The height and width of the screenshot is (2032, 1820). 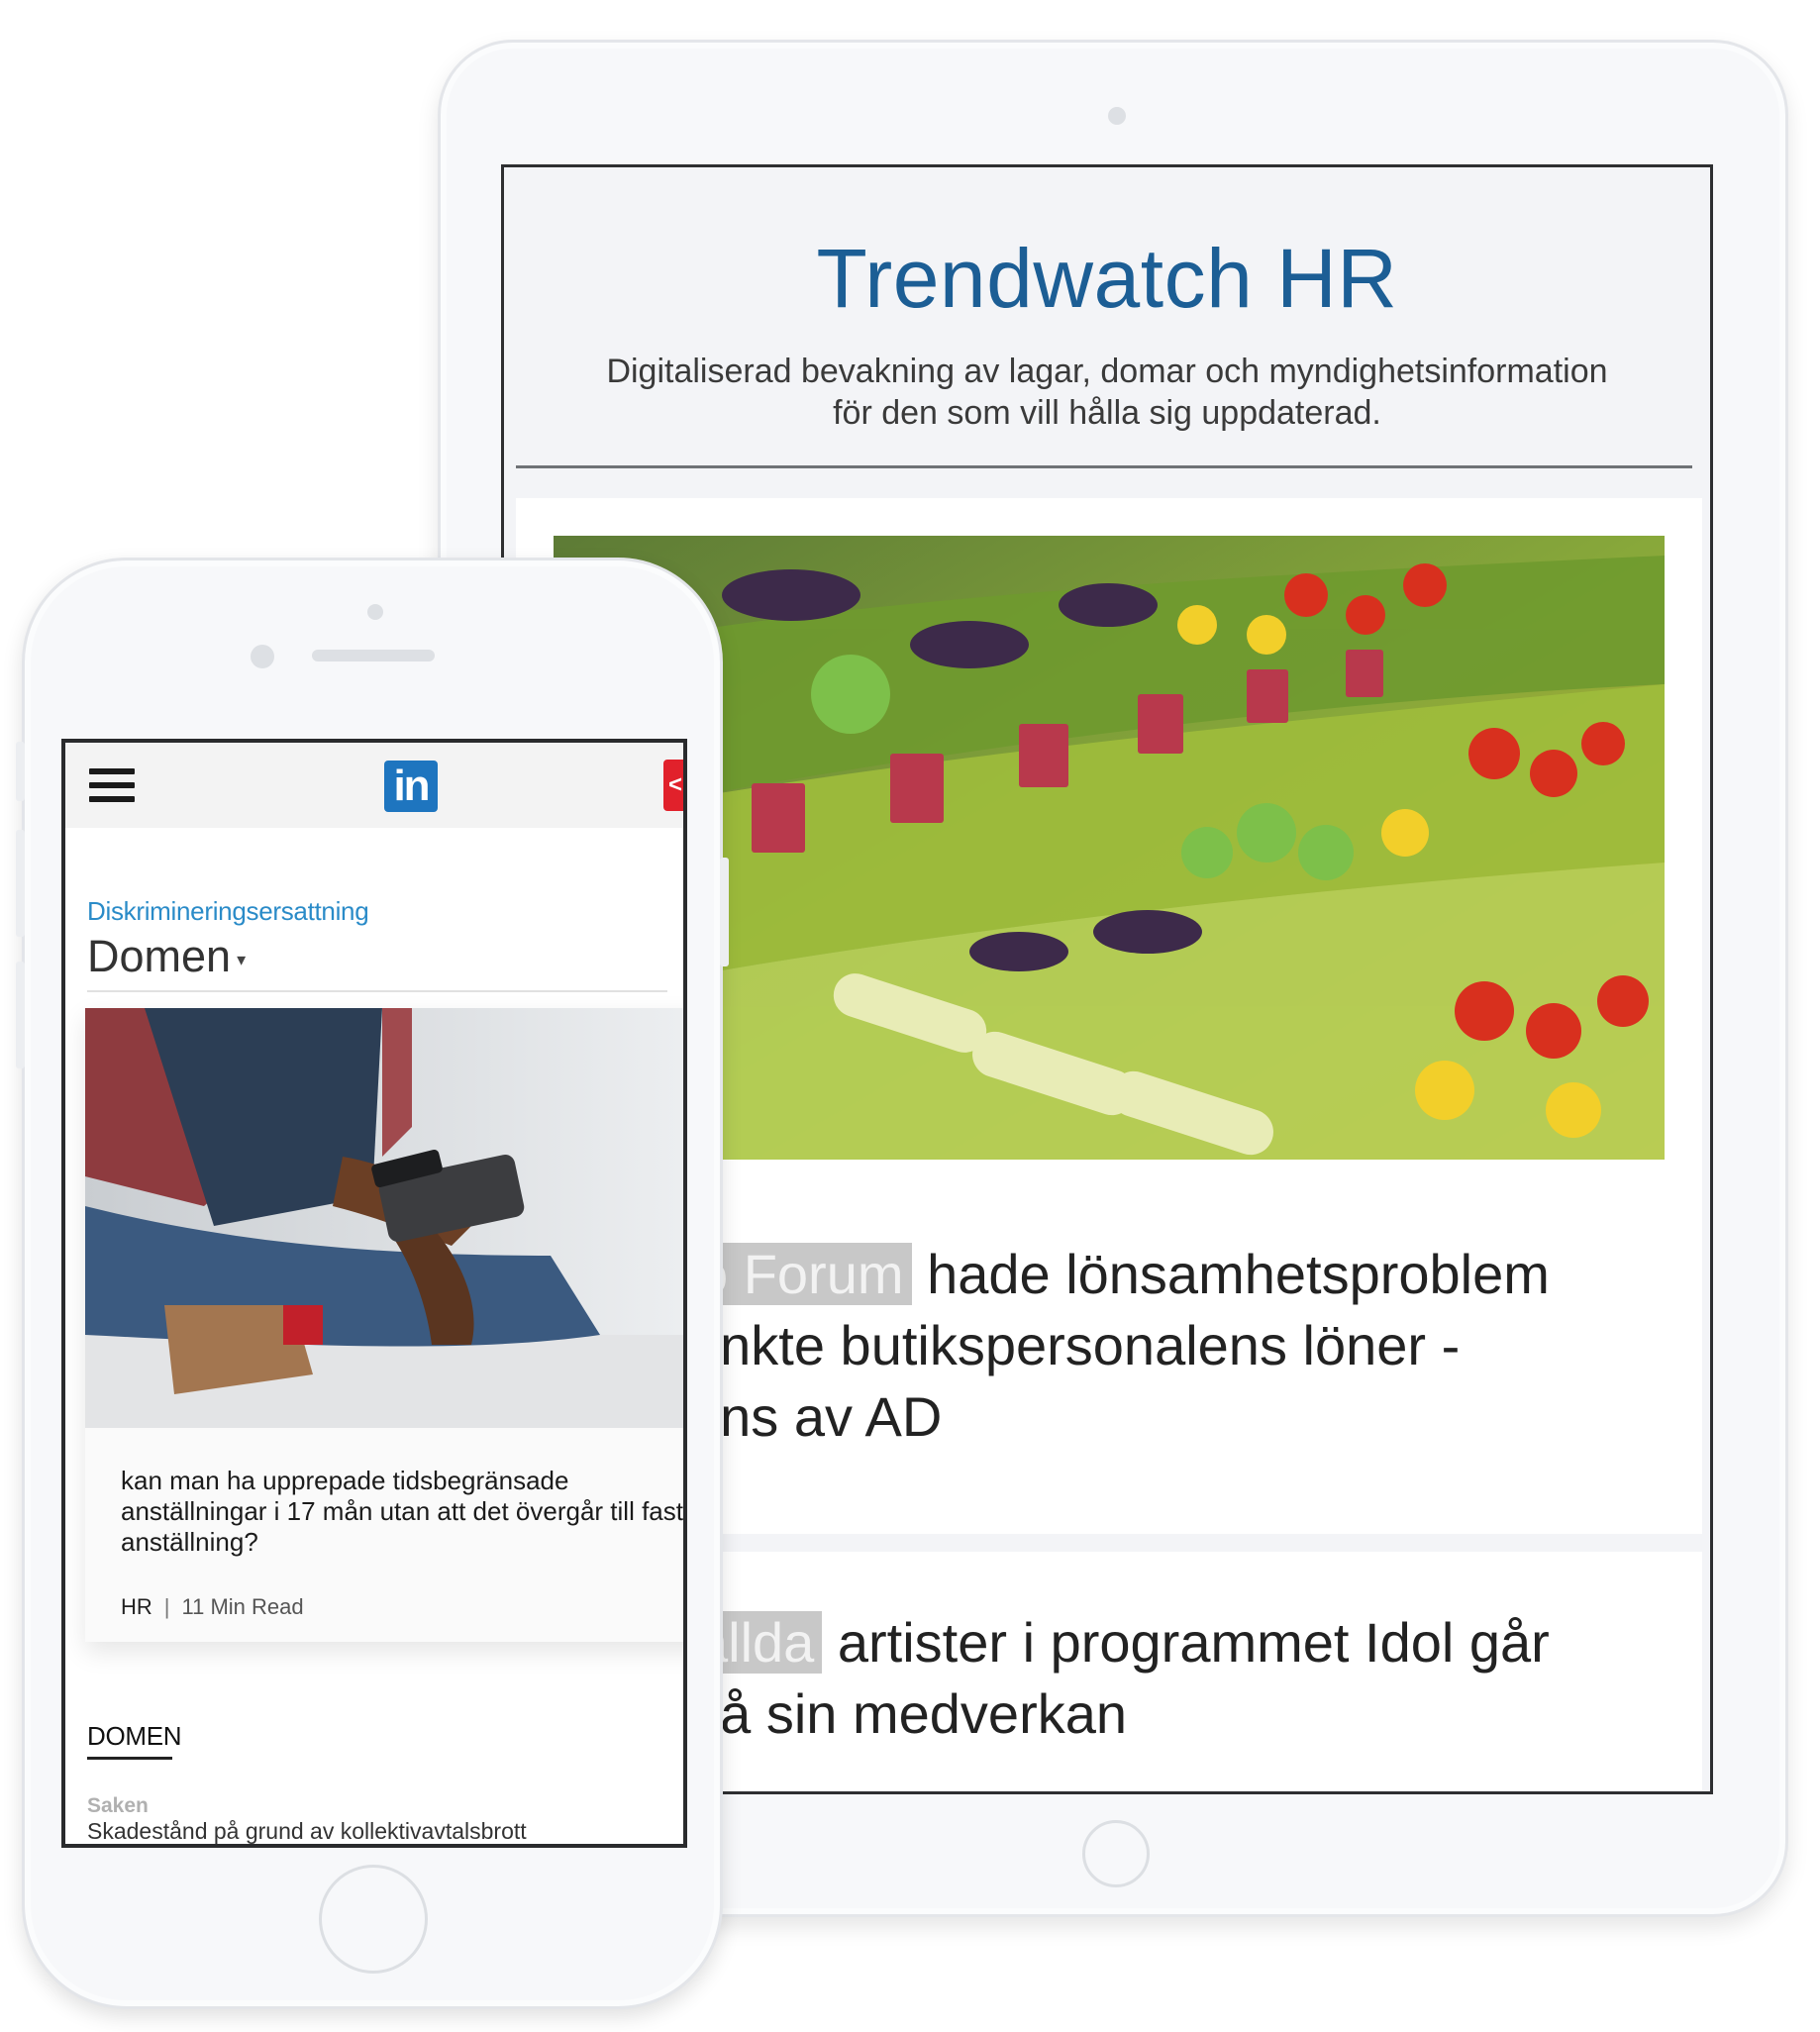 I want to click on phone-volume-up, so click(x=20, y=883).